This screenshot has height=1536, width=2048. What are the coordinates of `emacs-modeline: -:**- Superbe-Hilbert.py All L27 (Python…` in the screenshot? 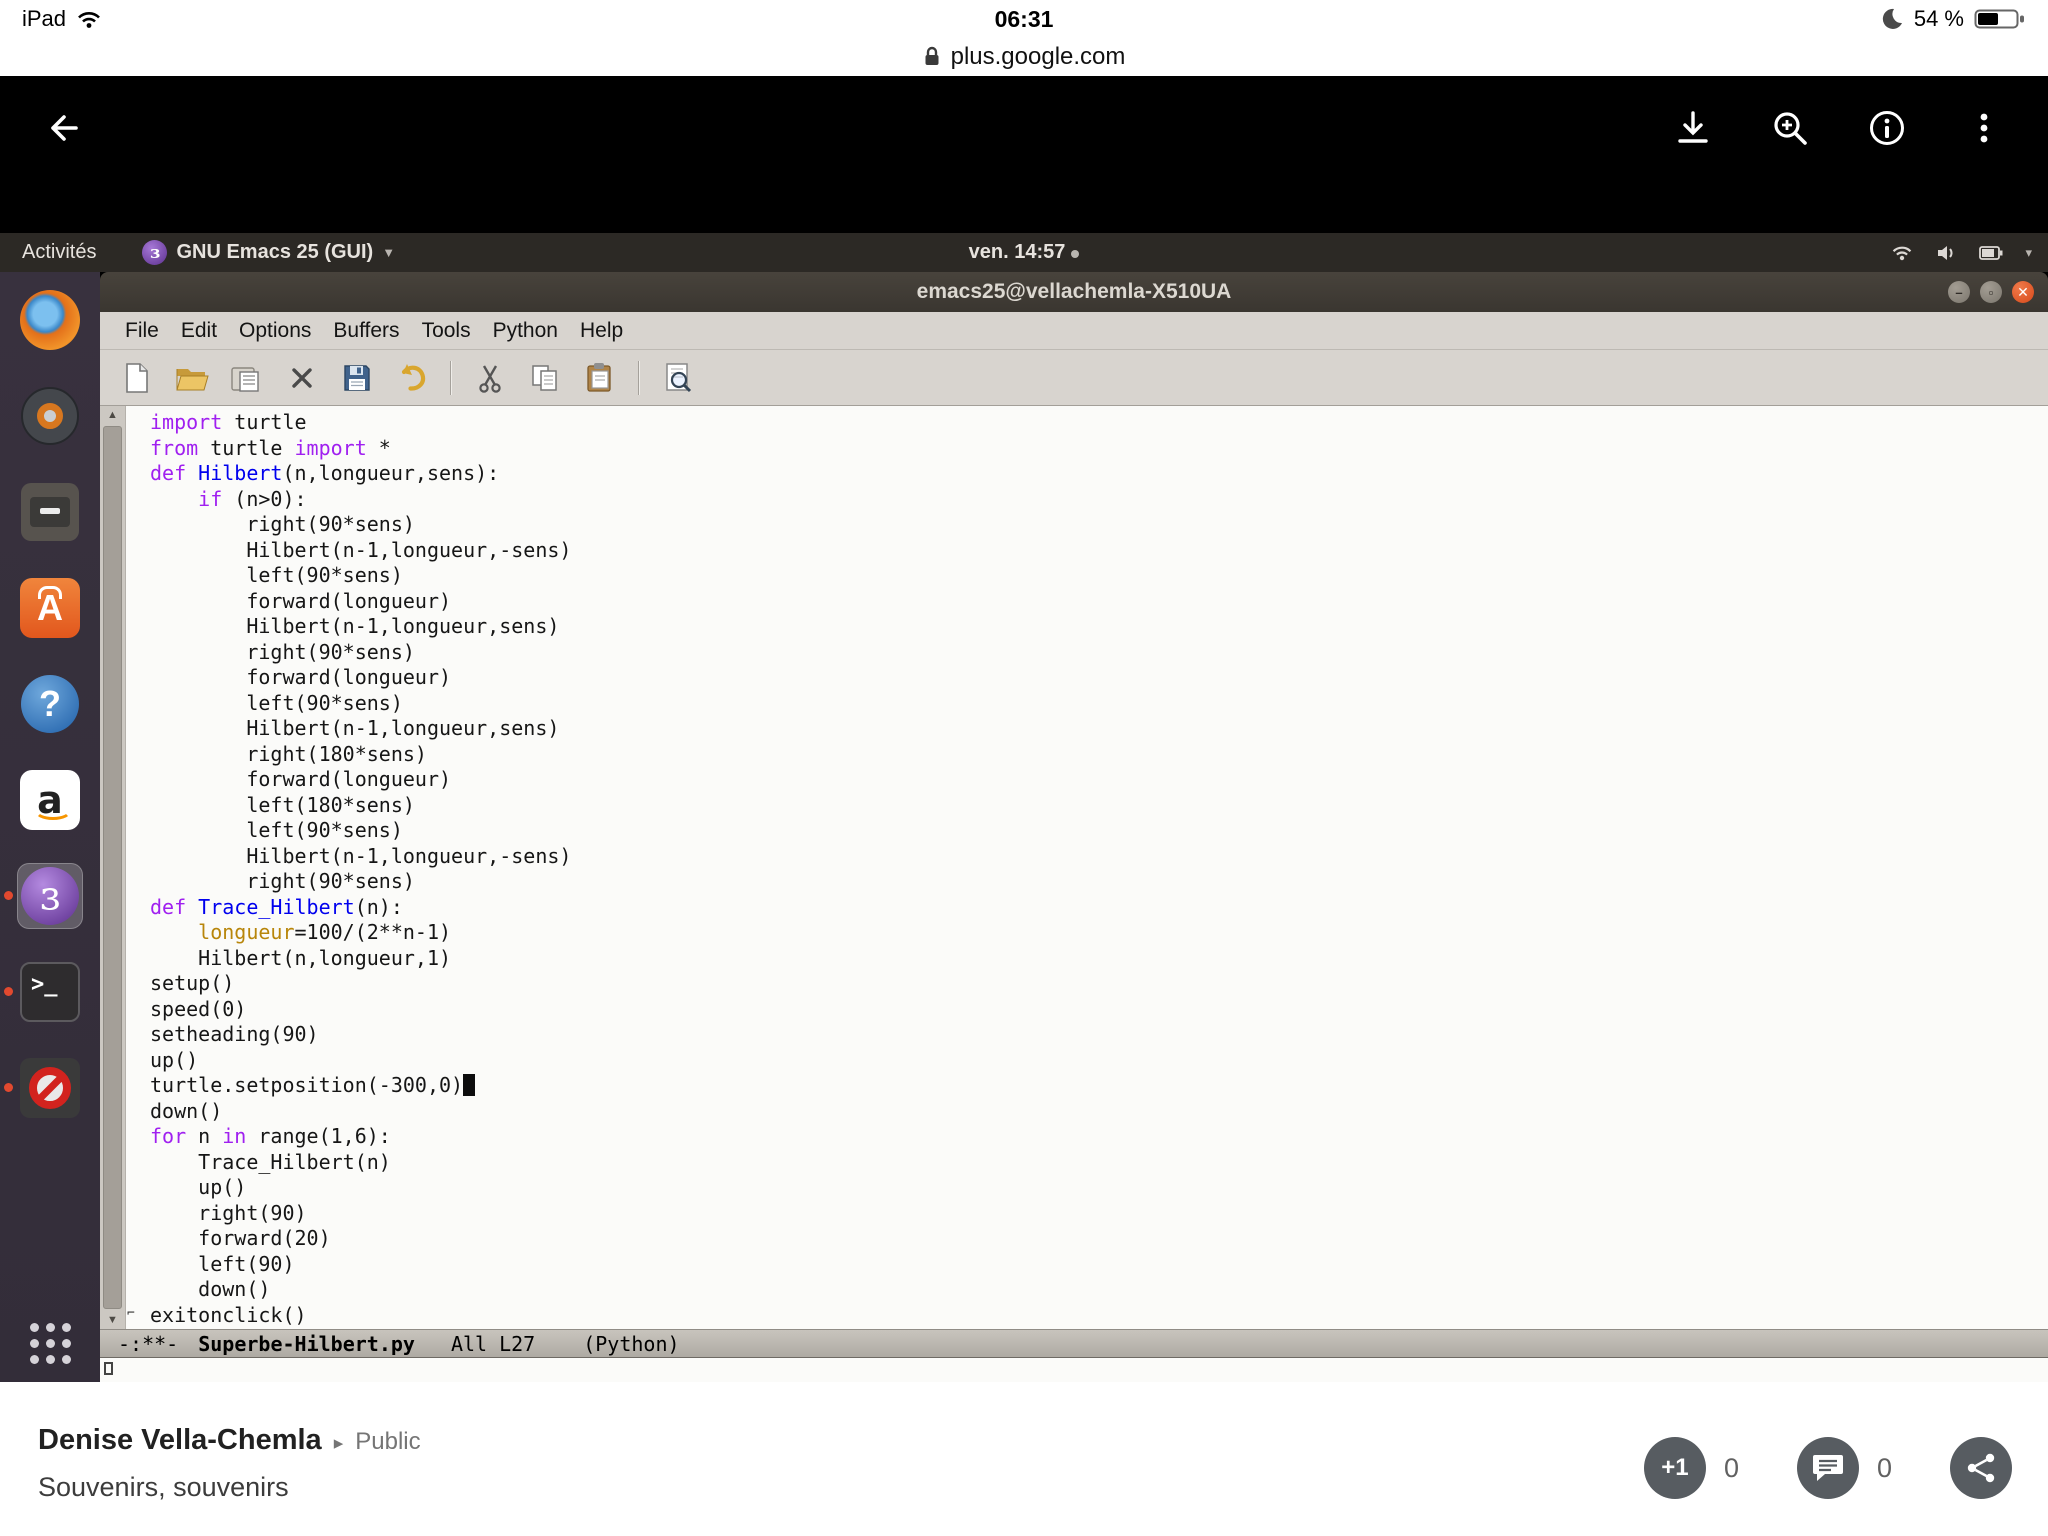 It's located at (1074, 1343).